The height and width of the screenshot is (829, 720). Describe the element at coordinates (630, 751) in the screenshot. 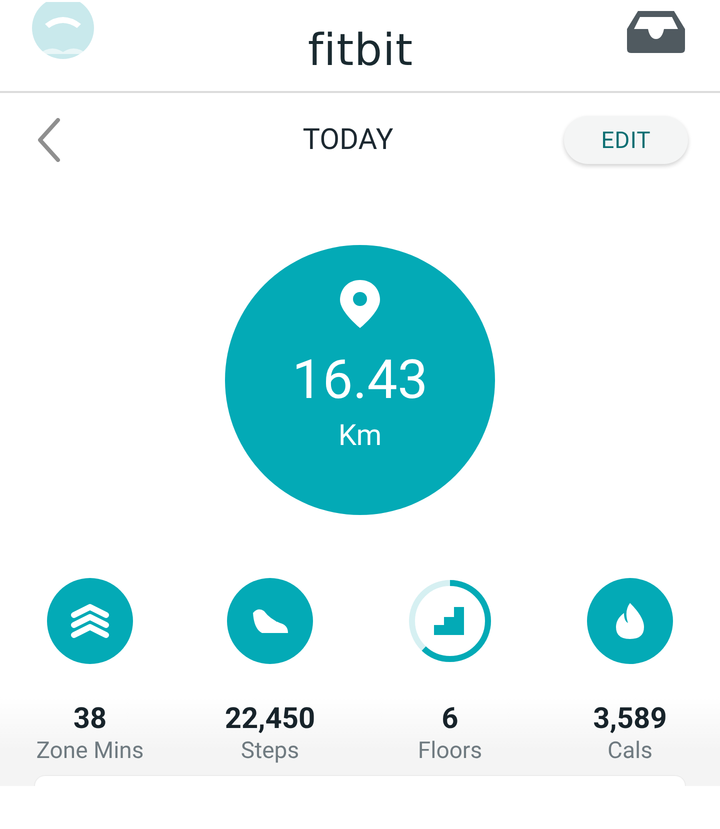

I see `stat-label: Cals` at that location.